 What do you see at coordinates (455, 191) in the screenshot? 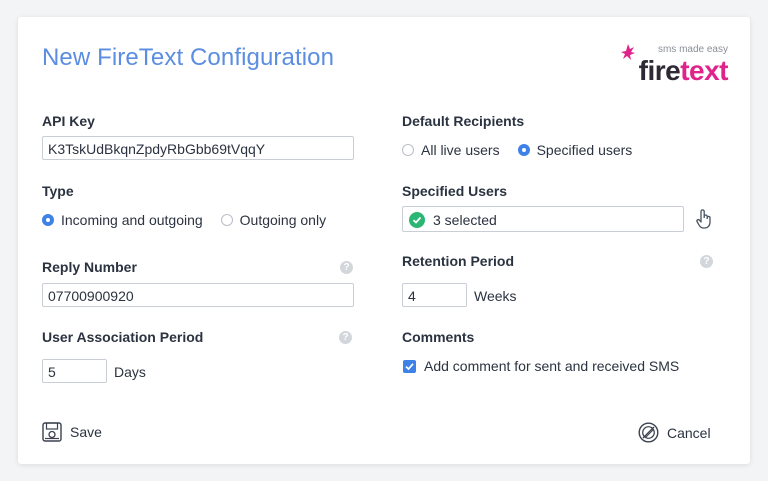
I see `specified-users-label: Specified Users` at bounding box center [455, 191].